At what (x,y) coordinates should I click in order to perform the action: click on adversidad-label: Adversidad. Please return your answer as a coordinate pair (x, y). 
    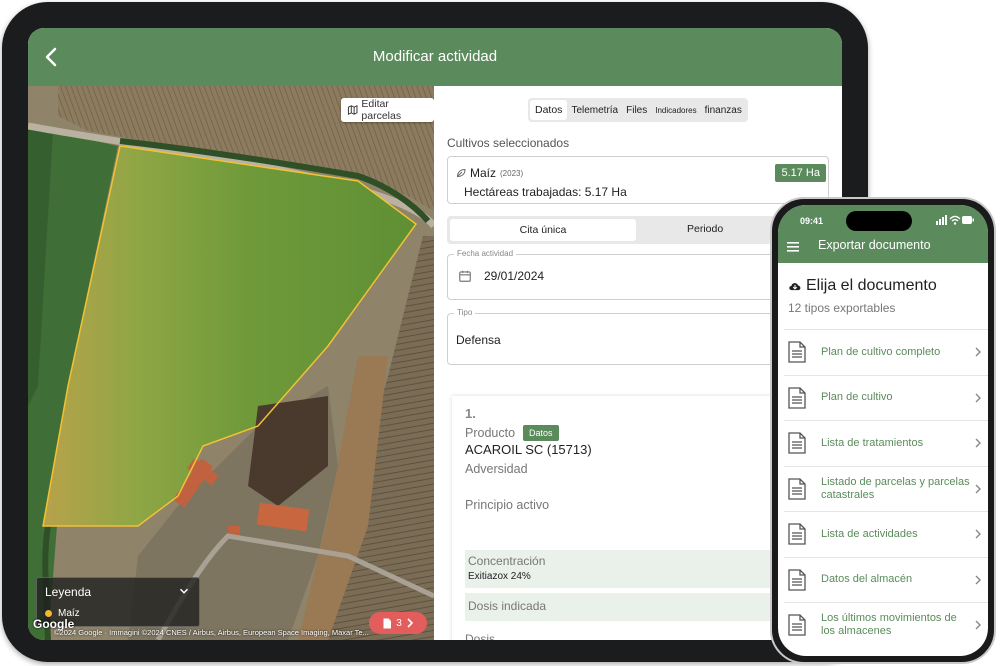
    Looking at the image, I should click on (496, 469).